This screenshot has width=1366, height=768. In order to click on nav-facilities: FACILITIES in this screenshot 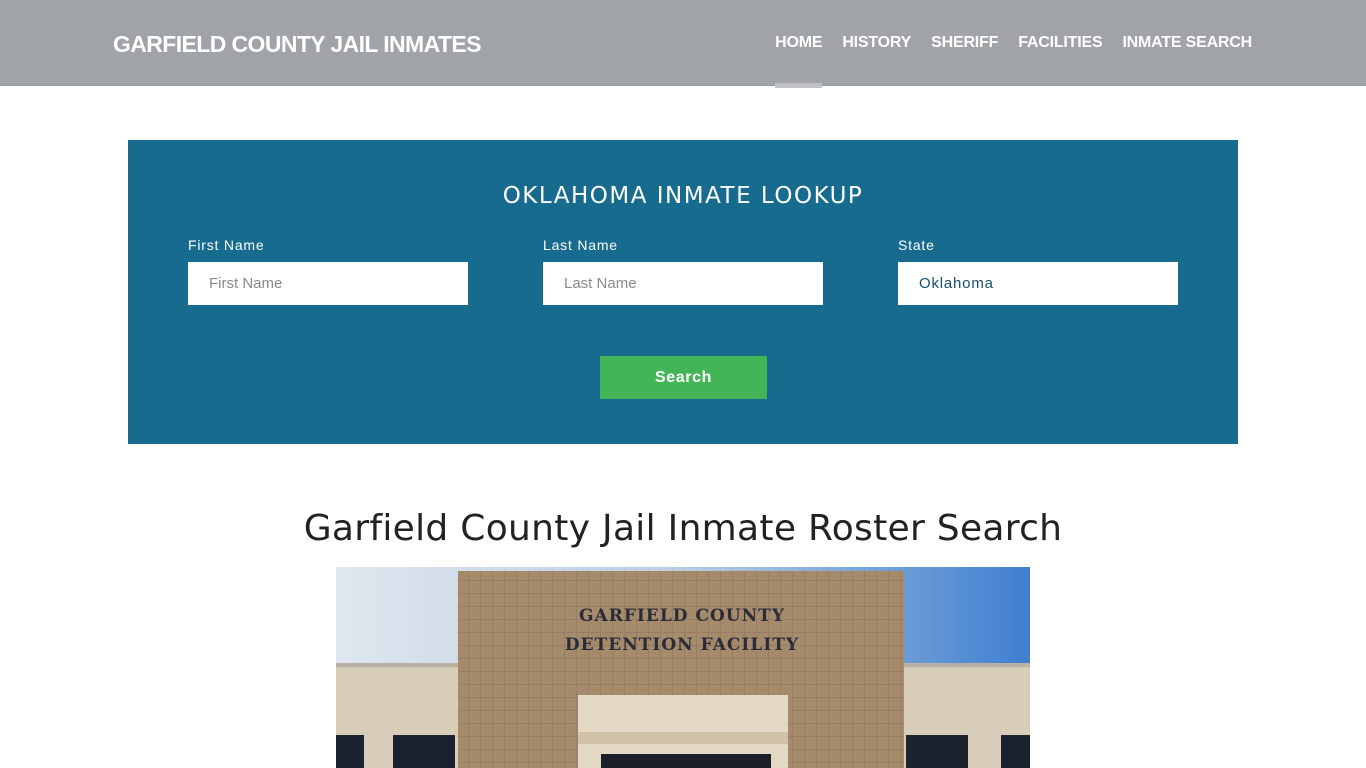, I will do `click(1060, 43)`.